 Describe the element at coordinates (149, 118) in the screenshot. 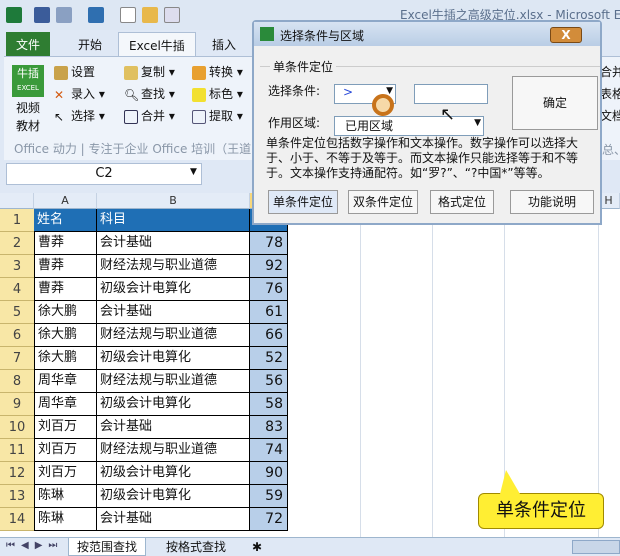

I see `merge-button: 合并 ▾` at that location.